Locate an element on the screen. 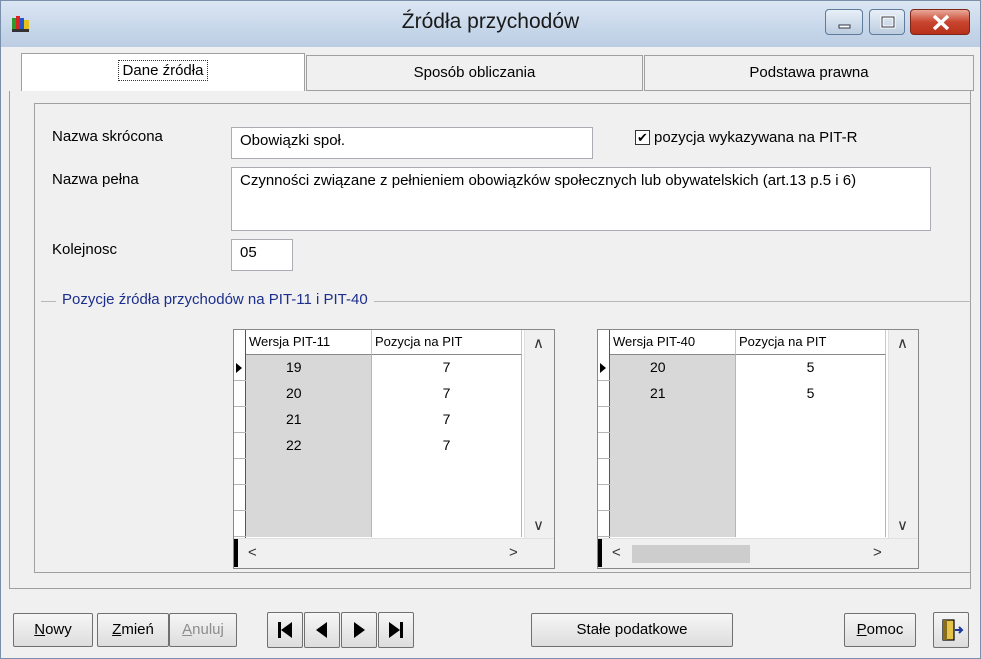 Image resolution: width=981 pixels, height=659 pixels. new-button: Nowy is located at coordinates (53, 630).